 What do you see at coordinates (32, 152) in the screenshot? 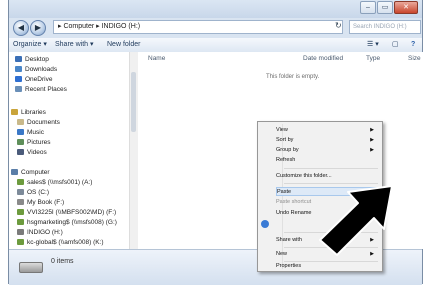
I see `nav-item-videos: Videos` at bounding box center [32, 152].